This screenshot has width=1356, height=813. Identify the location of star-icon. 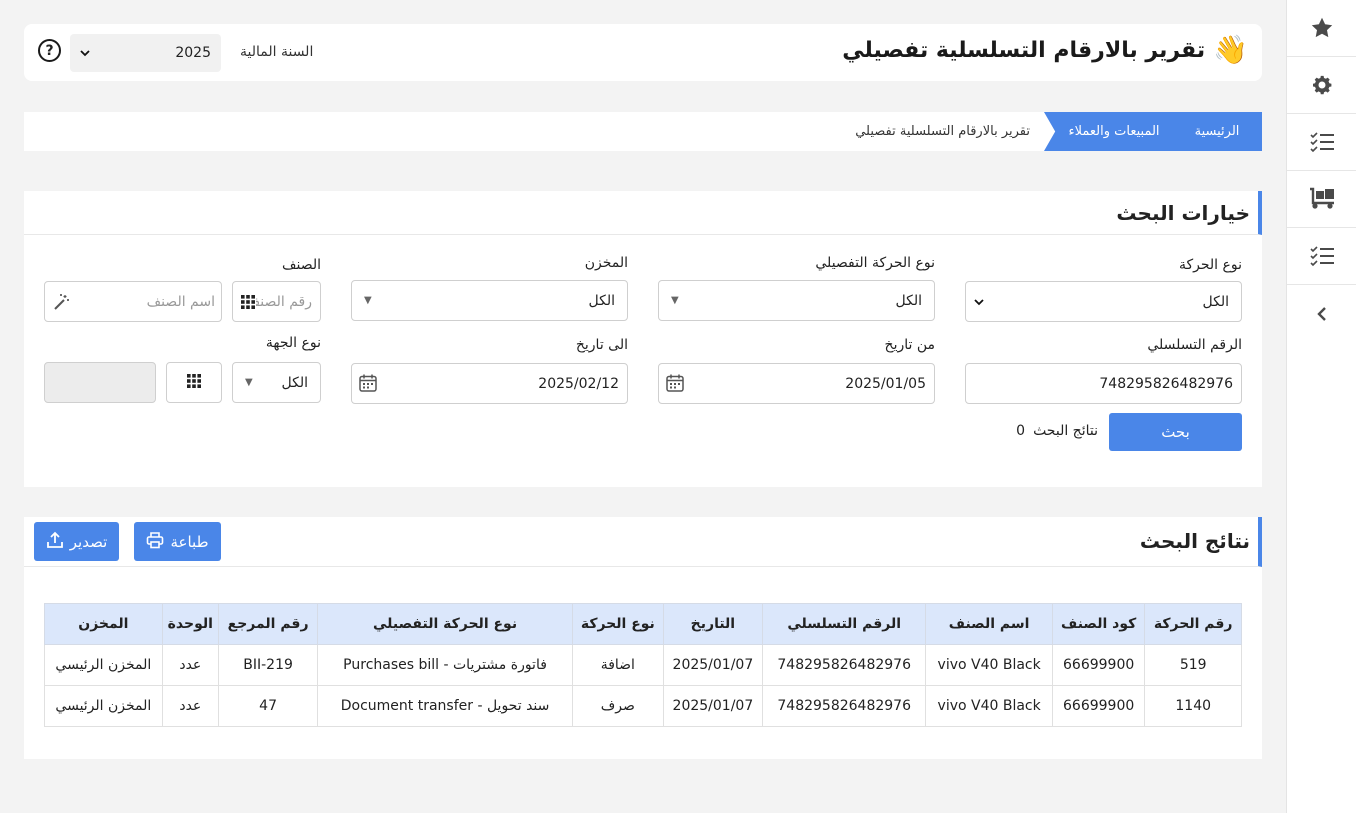
(1322, 28).